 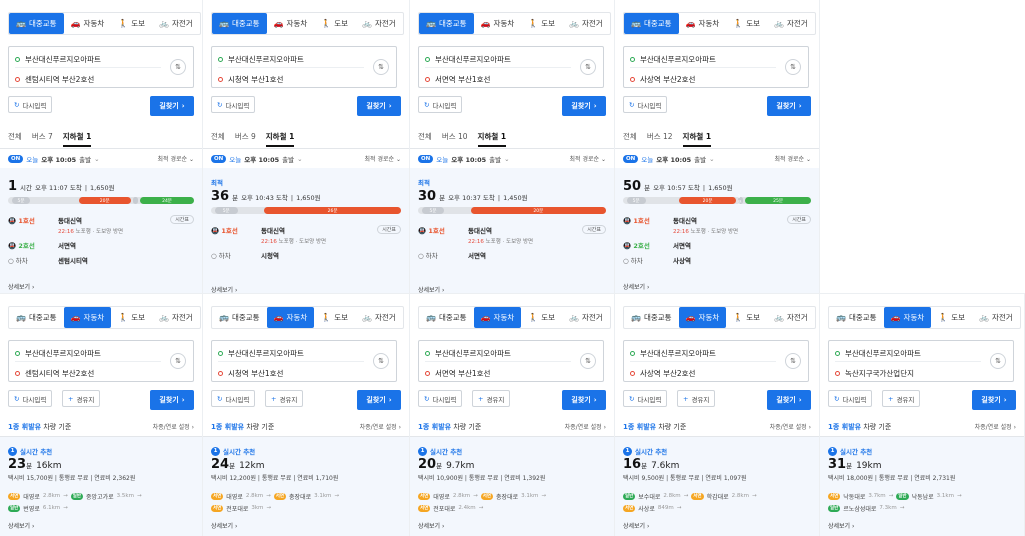 What do you see at coordinates (245, 139) in the screenshot?
I see `filter-bus: 버스 9` at bounding box center [245, 139].